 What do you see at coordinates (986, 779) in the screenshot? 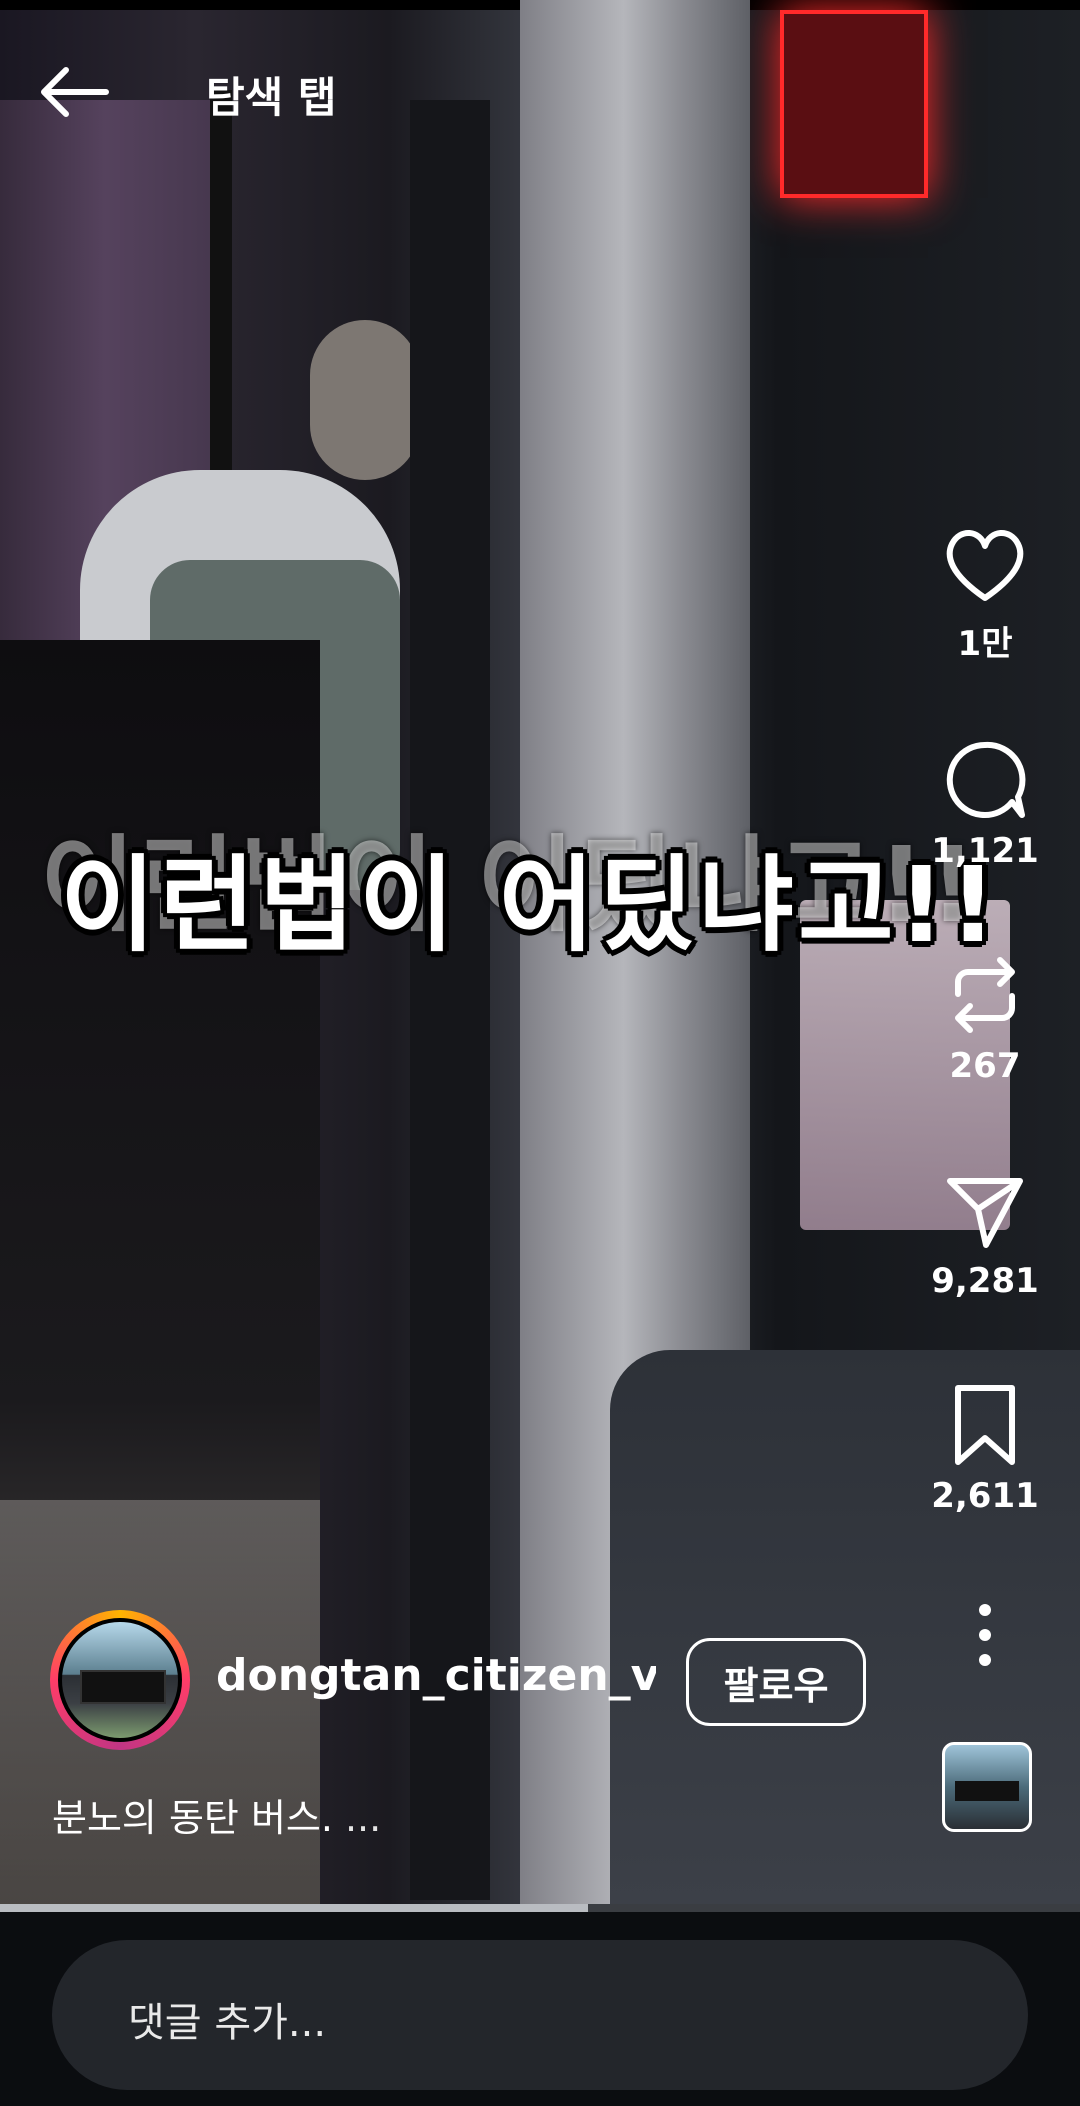
I see `comment-bubble-icon` at bounding box center [986, 779].